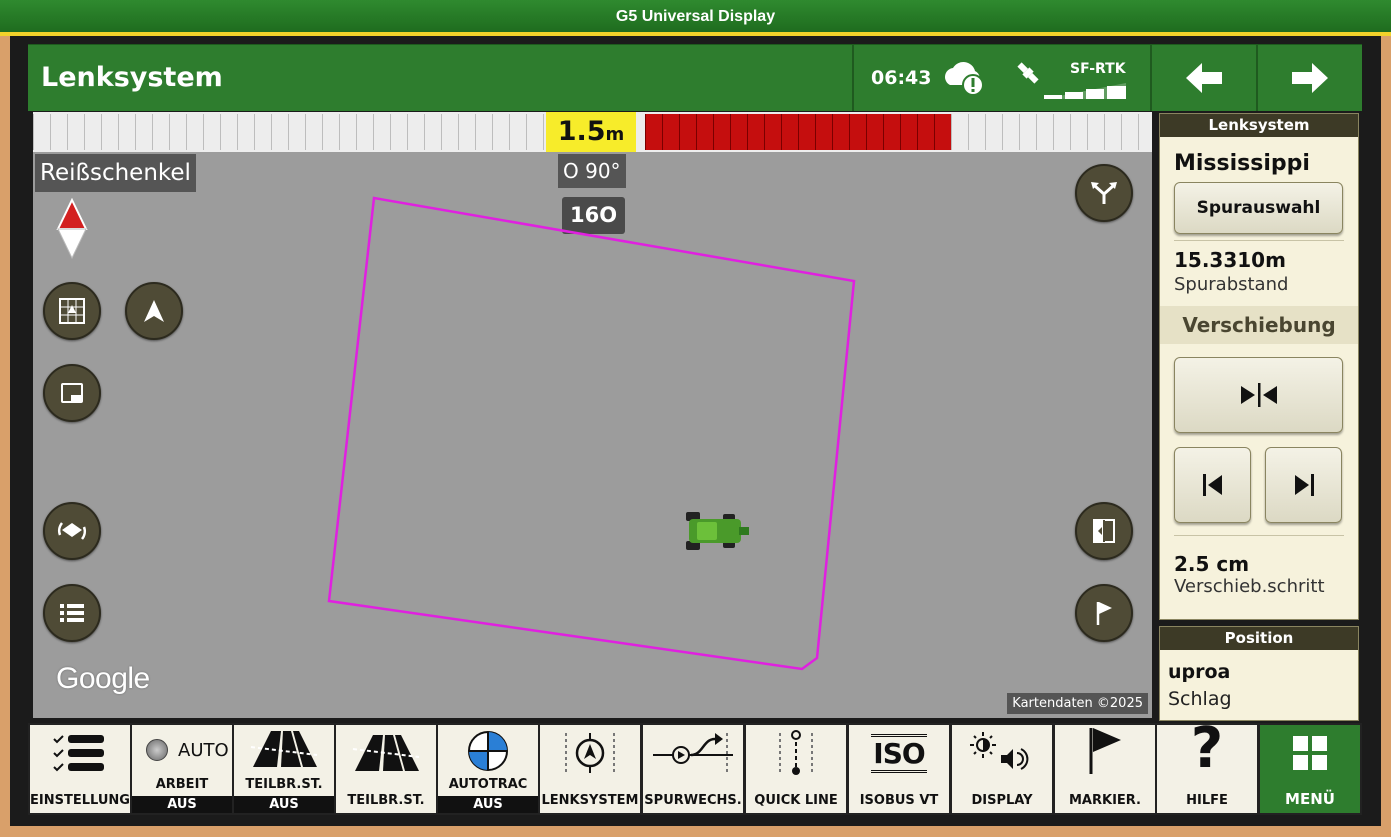 The height and width of the screenshot is (837, 1391). What do you see at coordinates (1077, 703) in the screenshot?
I see `map-credit: Kartendaten ©2025` at bounding box center [1077, 703].